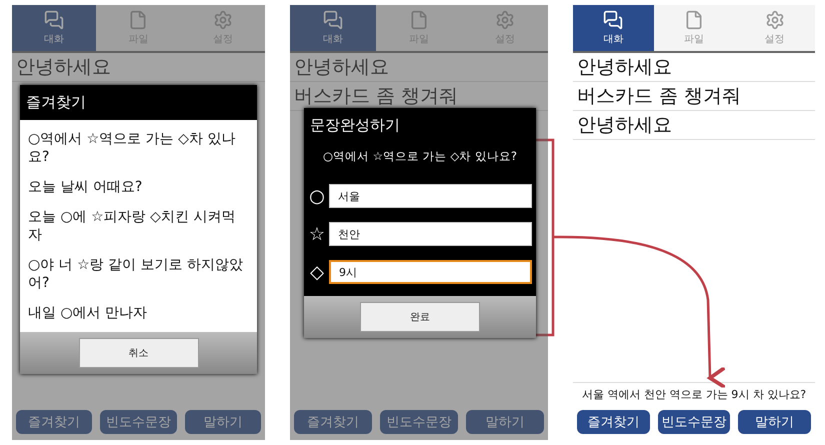 The width and height of the screenshot is (825, 445). Describe the element at coordinates (430, 234) in the screenshot. I see `input-field: 천안` at that location.